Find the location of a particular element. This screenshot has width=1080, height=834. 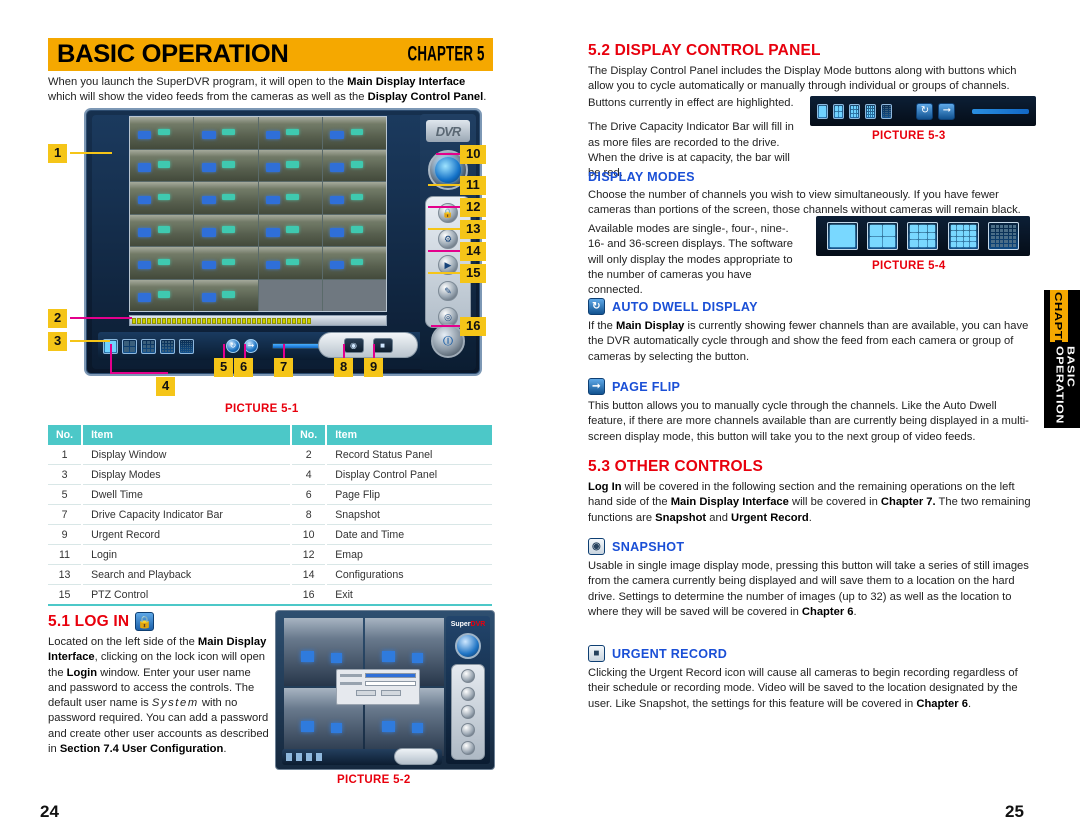

table-row: 3 Display Modes 4 Display Control Panel is located at coordinates (270, 474).